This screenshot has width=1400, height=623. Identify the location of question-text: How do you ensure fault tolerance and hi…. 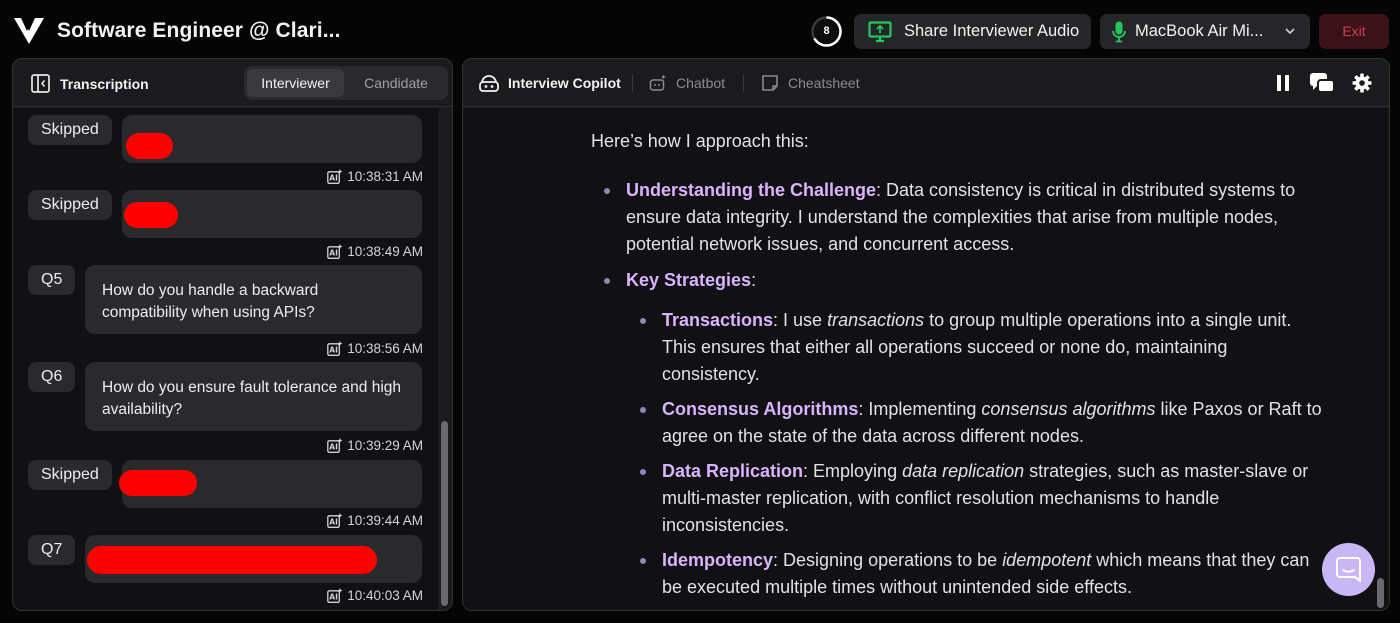
(252, 398).